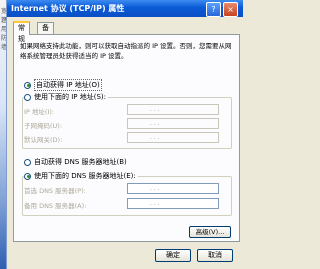 This screenshot has height=269, width=320. I want to click on window-title: Internet 协议 (TCP/IP) 属性, so click(68, 8).